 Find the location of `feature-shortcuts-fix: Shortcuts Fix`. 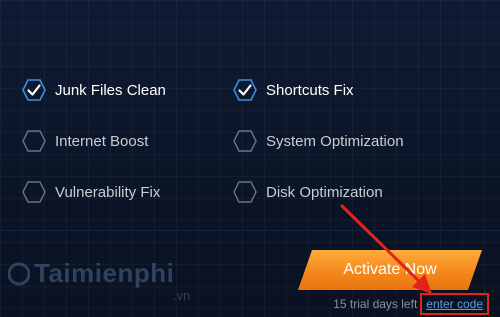

feature-shortcuts-fix: Shortcuts Fix is located at coordinates (293, 90).